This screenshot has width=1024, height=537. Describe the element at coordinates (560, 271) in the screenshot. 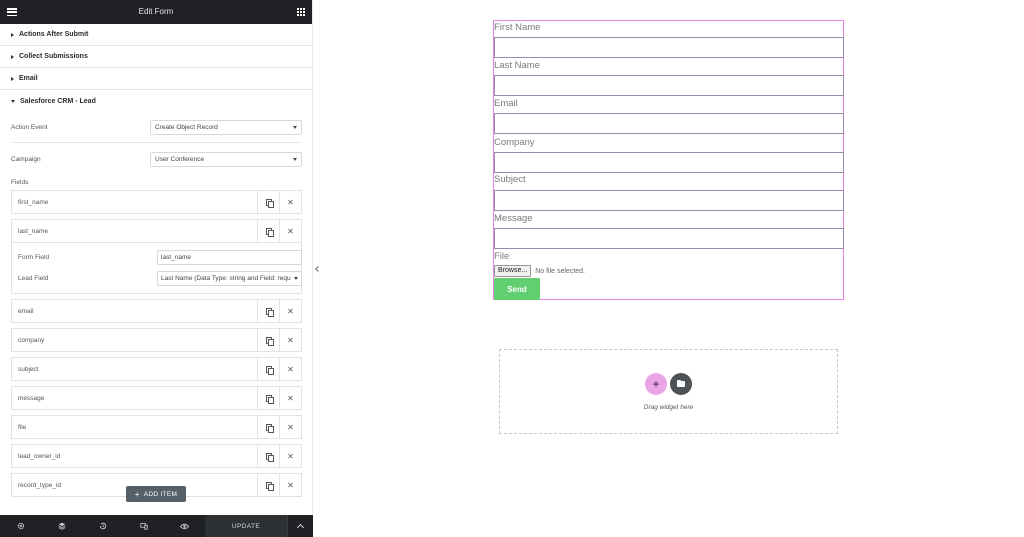

I see `no-file-text: No file selected.` at that location.